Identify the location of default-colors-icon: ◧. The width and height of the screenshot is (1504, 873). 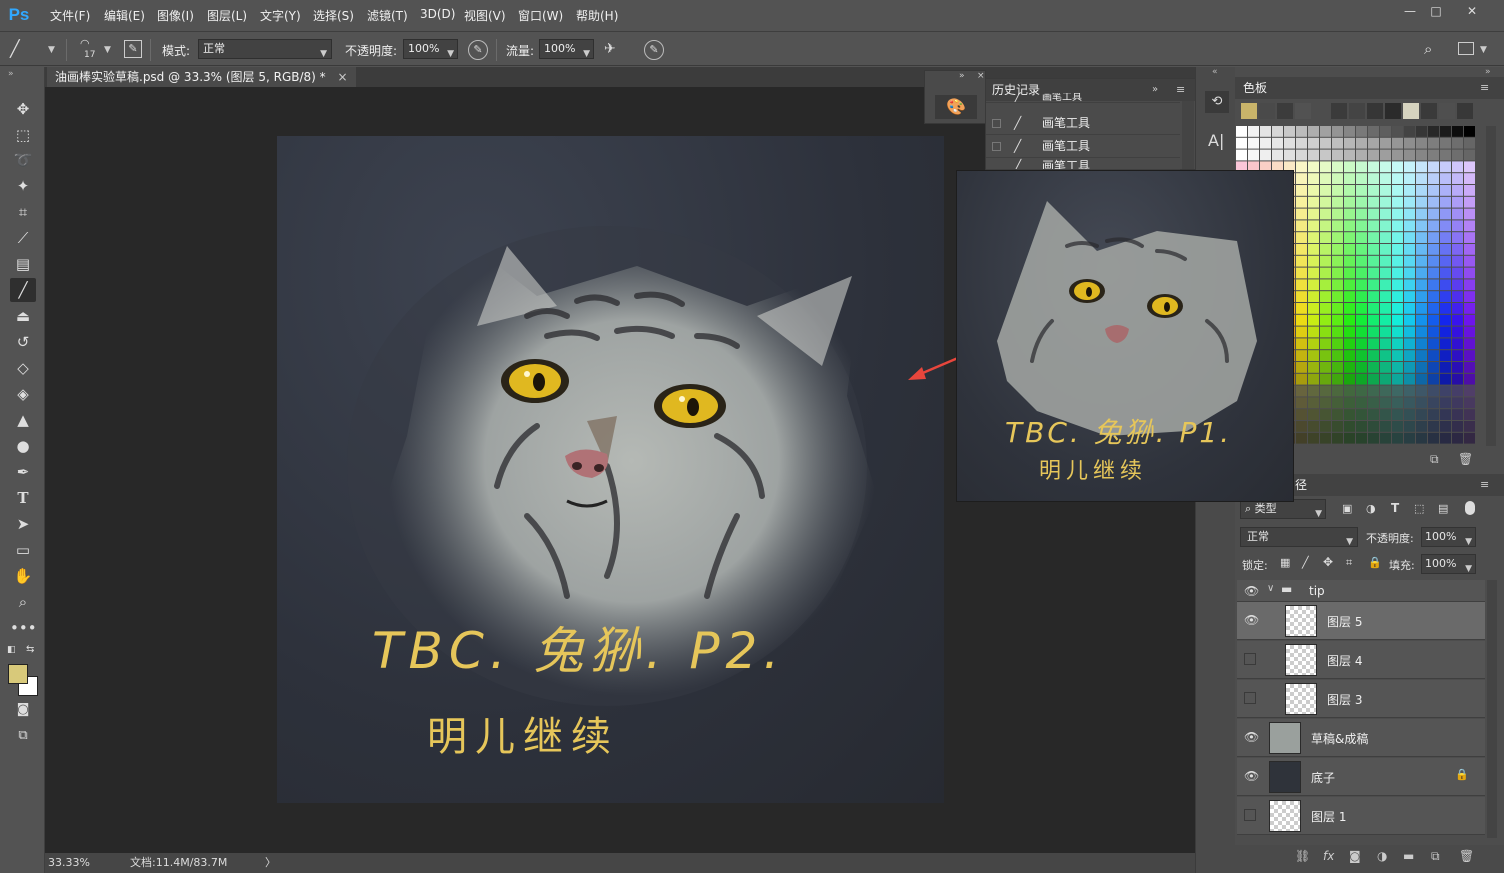
(11, 650).